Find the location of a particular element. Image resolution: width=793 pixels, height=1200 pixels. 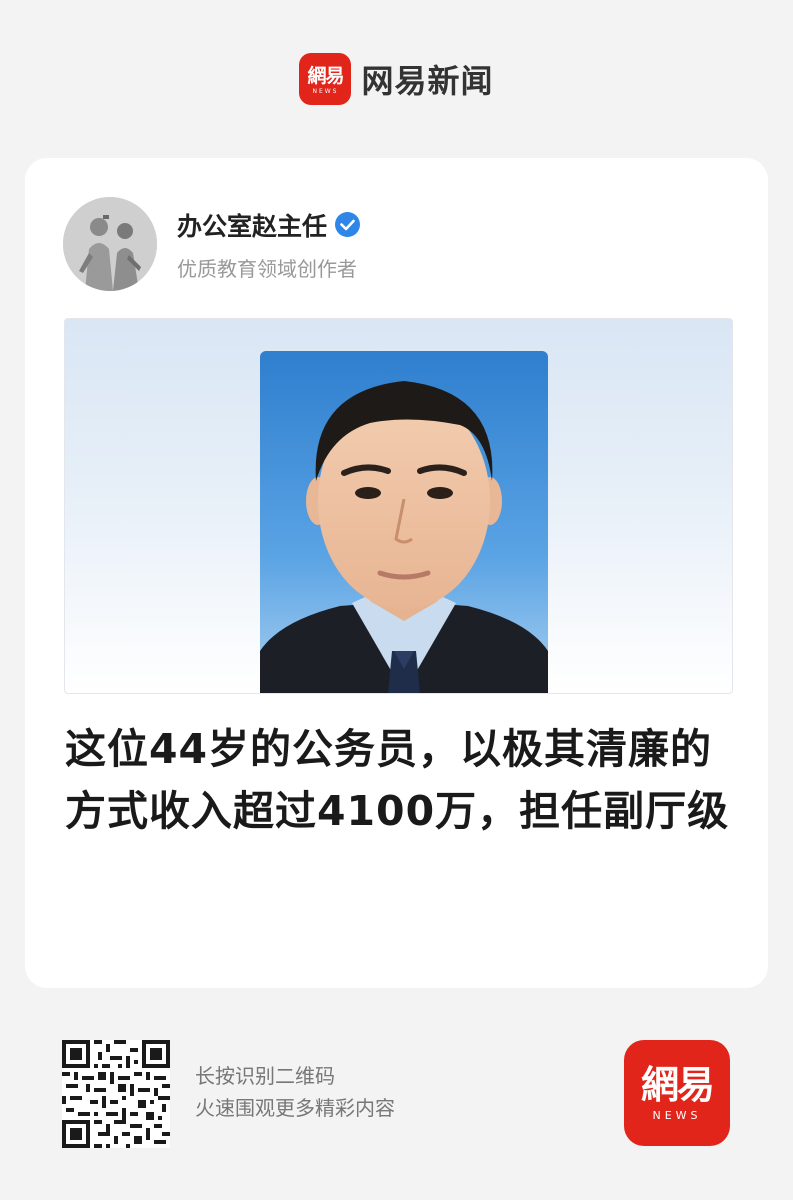

qr-text-line-2: 火速围观更多精彩内容 is located at coordinates (295, 1108).